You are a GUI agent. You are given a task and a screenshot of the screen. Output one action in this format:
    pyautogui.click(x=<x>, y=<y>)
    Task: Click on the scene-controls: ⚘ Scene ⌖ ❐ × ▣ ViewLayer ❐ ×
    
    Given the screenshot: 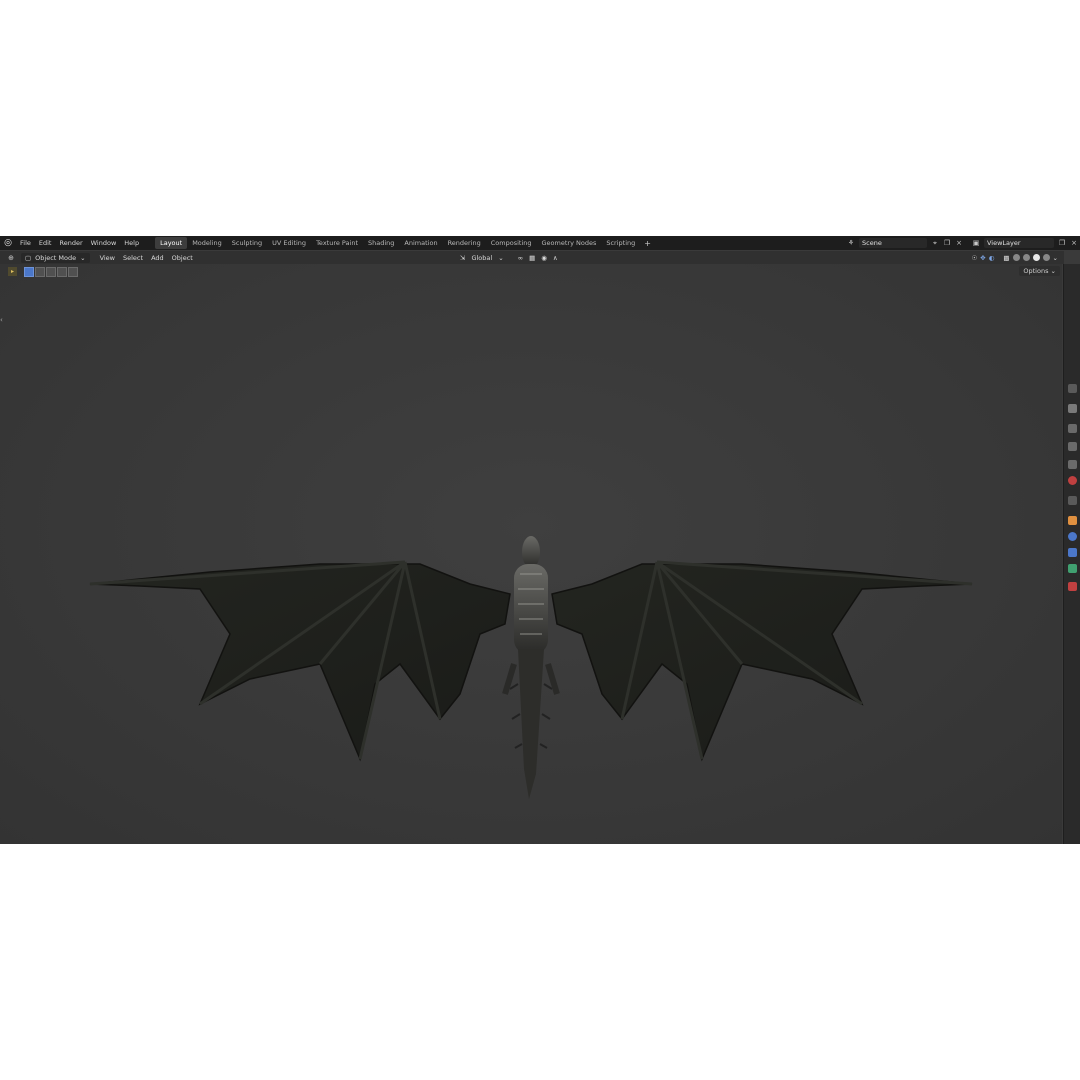 What is the action you would take?
    pyautogui.click(x=962, y=243)
    